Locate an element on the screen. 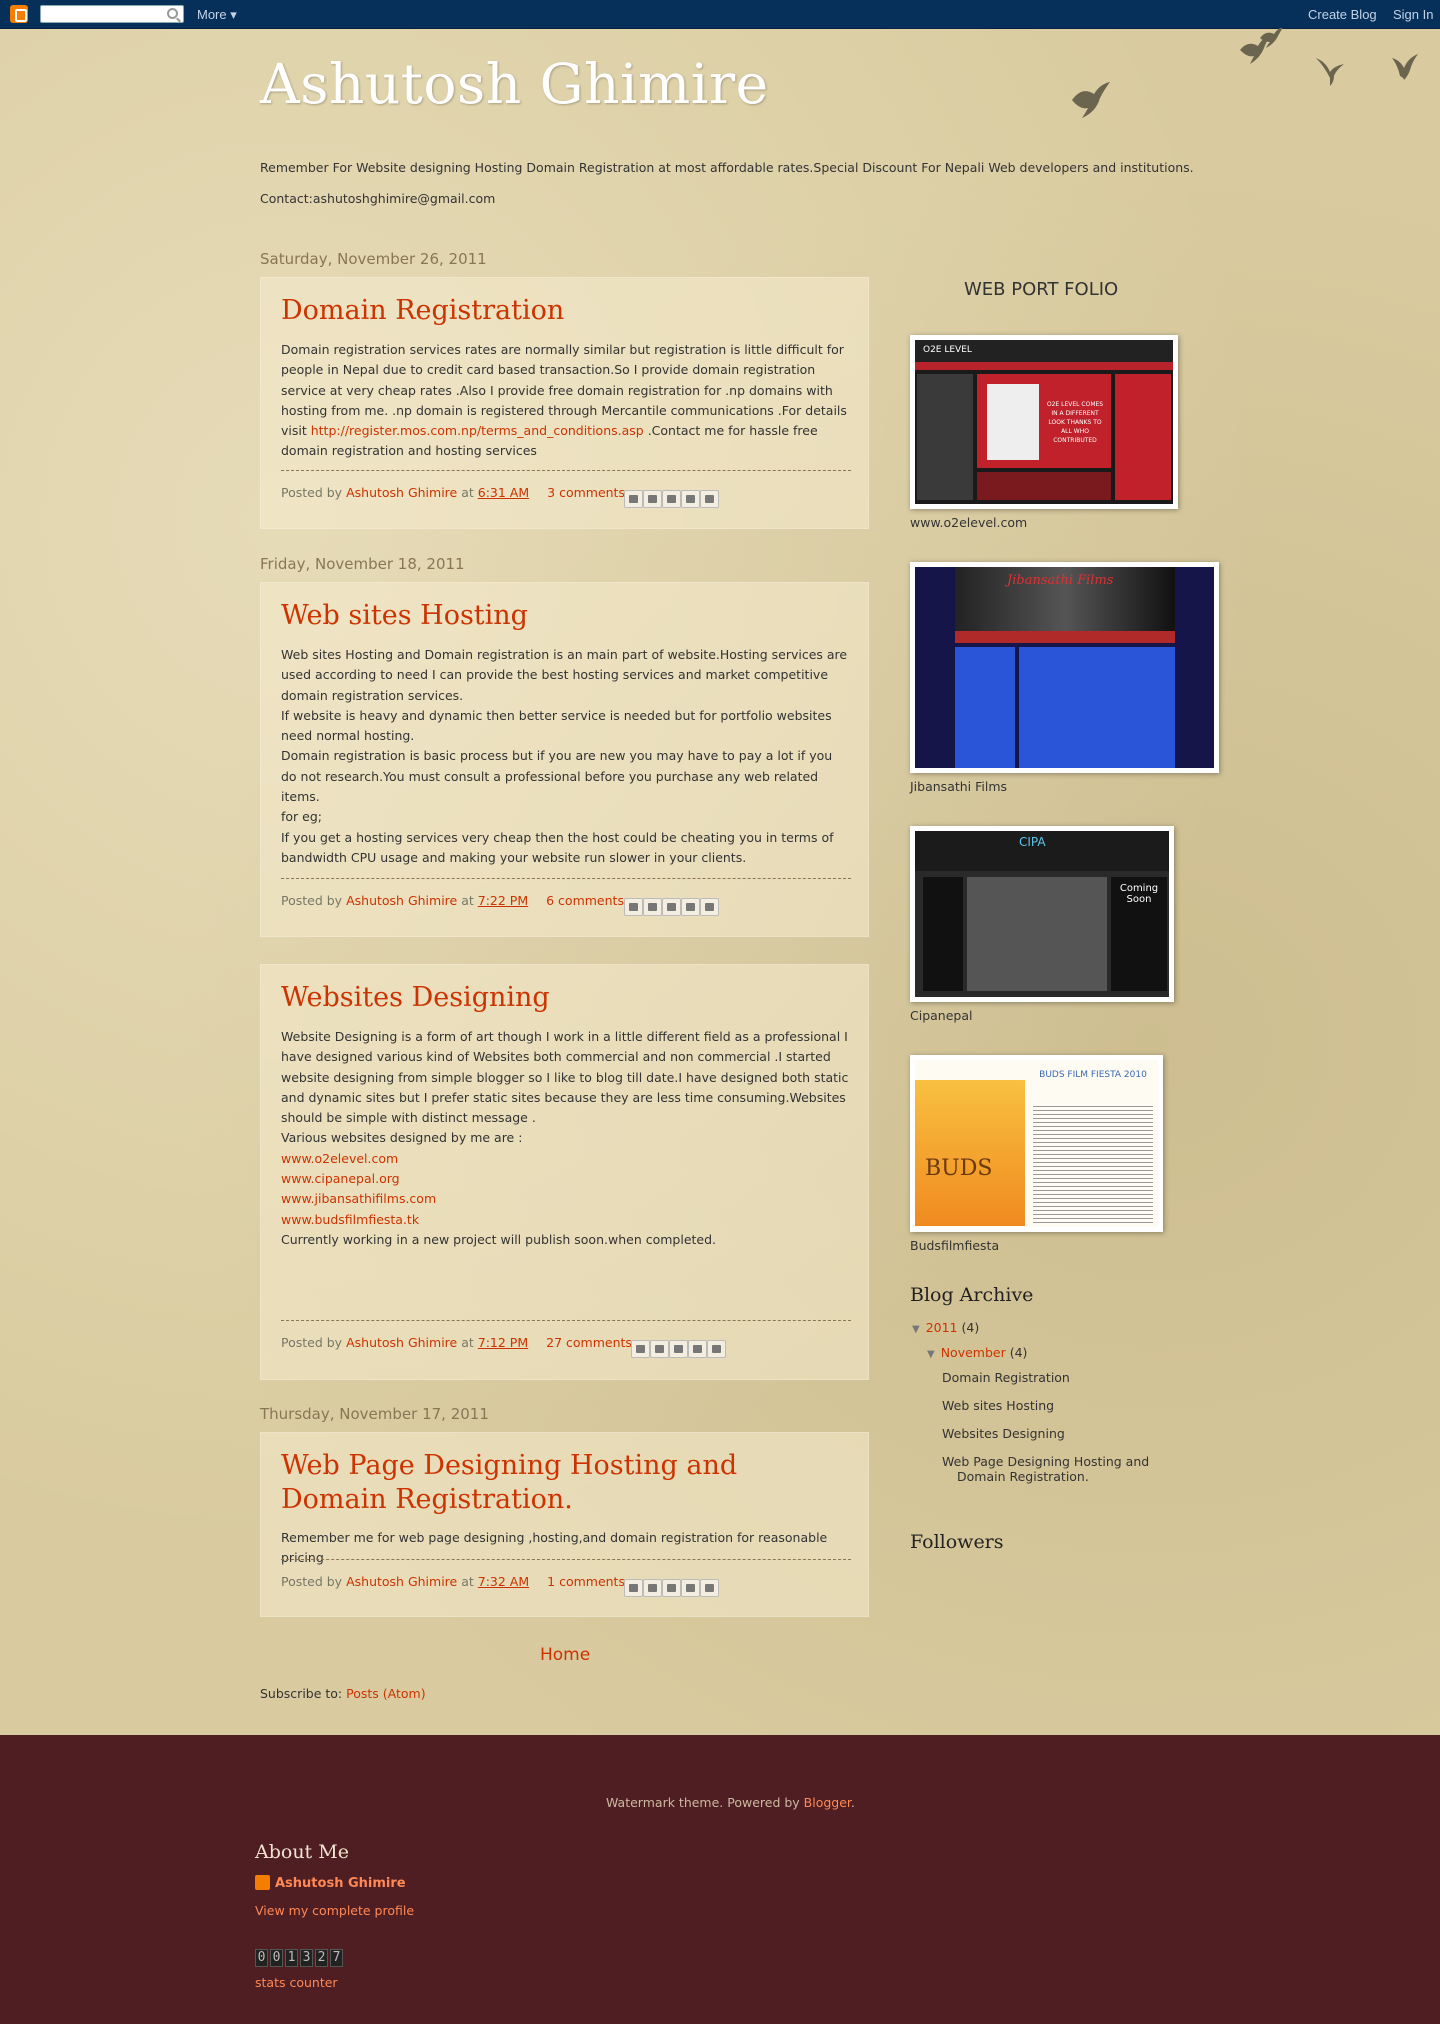 This screenshot has width=1440, height=2024. sign-in-link: Sign In is located at coordinates (1413, 14).